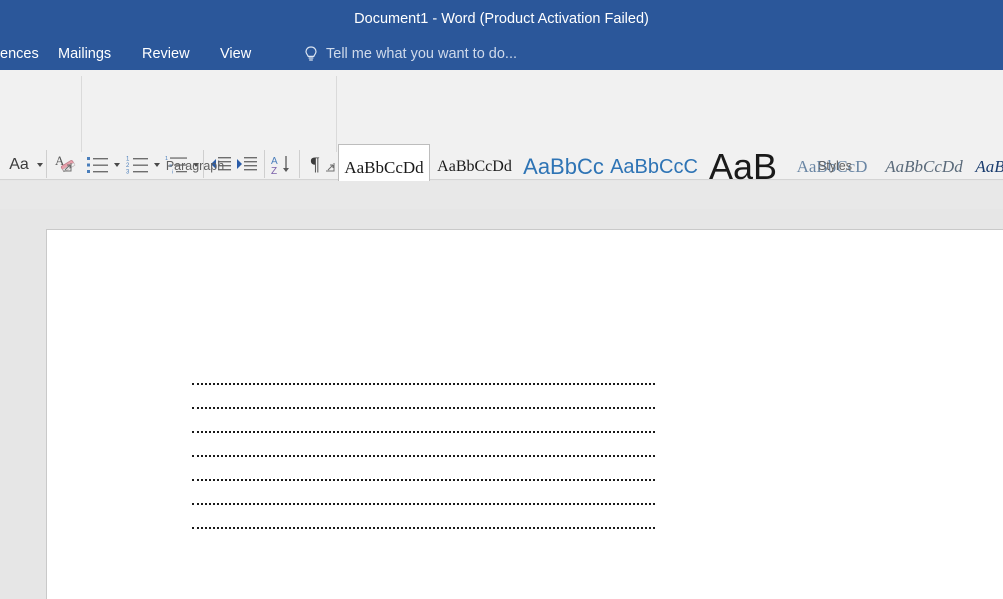 The height and width of the screenshot is (599, 1003). I want to click on ribbon-tab-review: Review, so click(166, 54).